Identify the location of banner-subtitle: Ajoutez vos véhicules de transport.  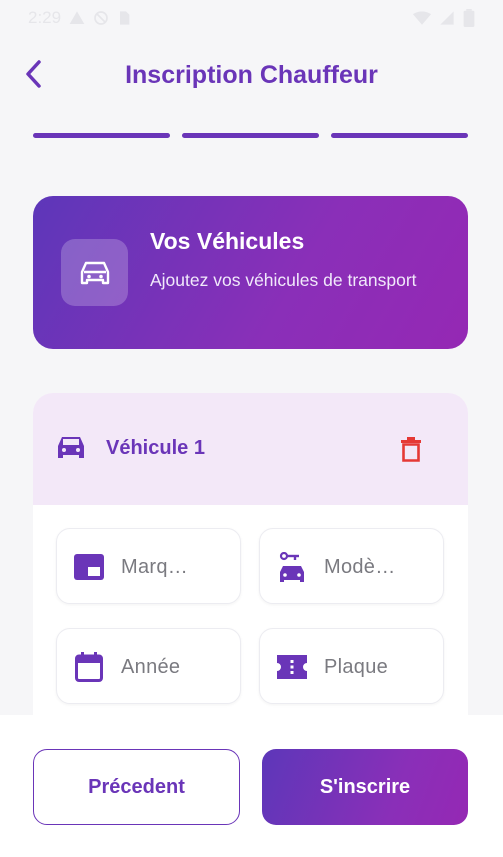
(283, 280).